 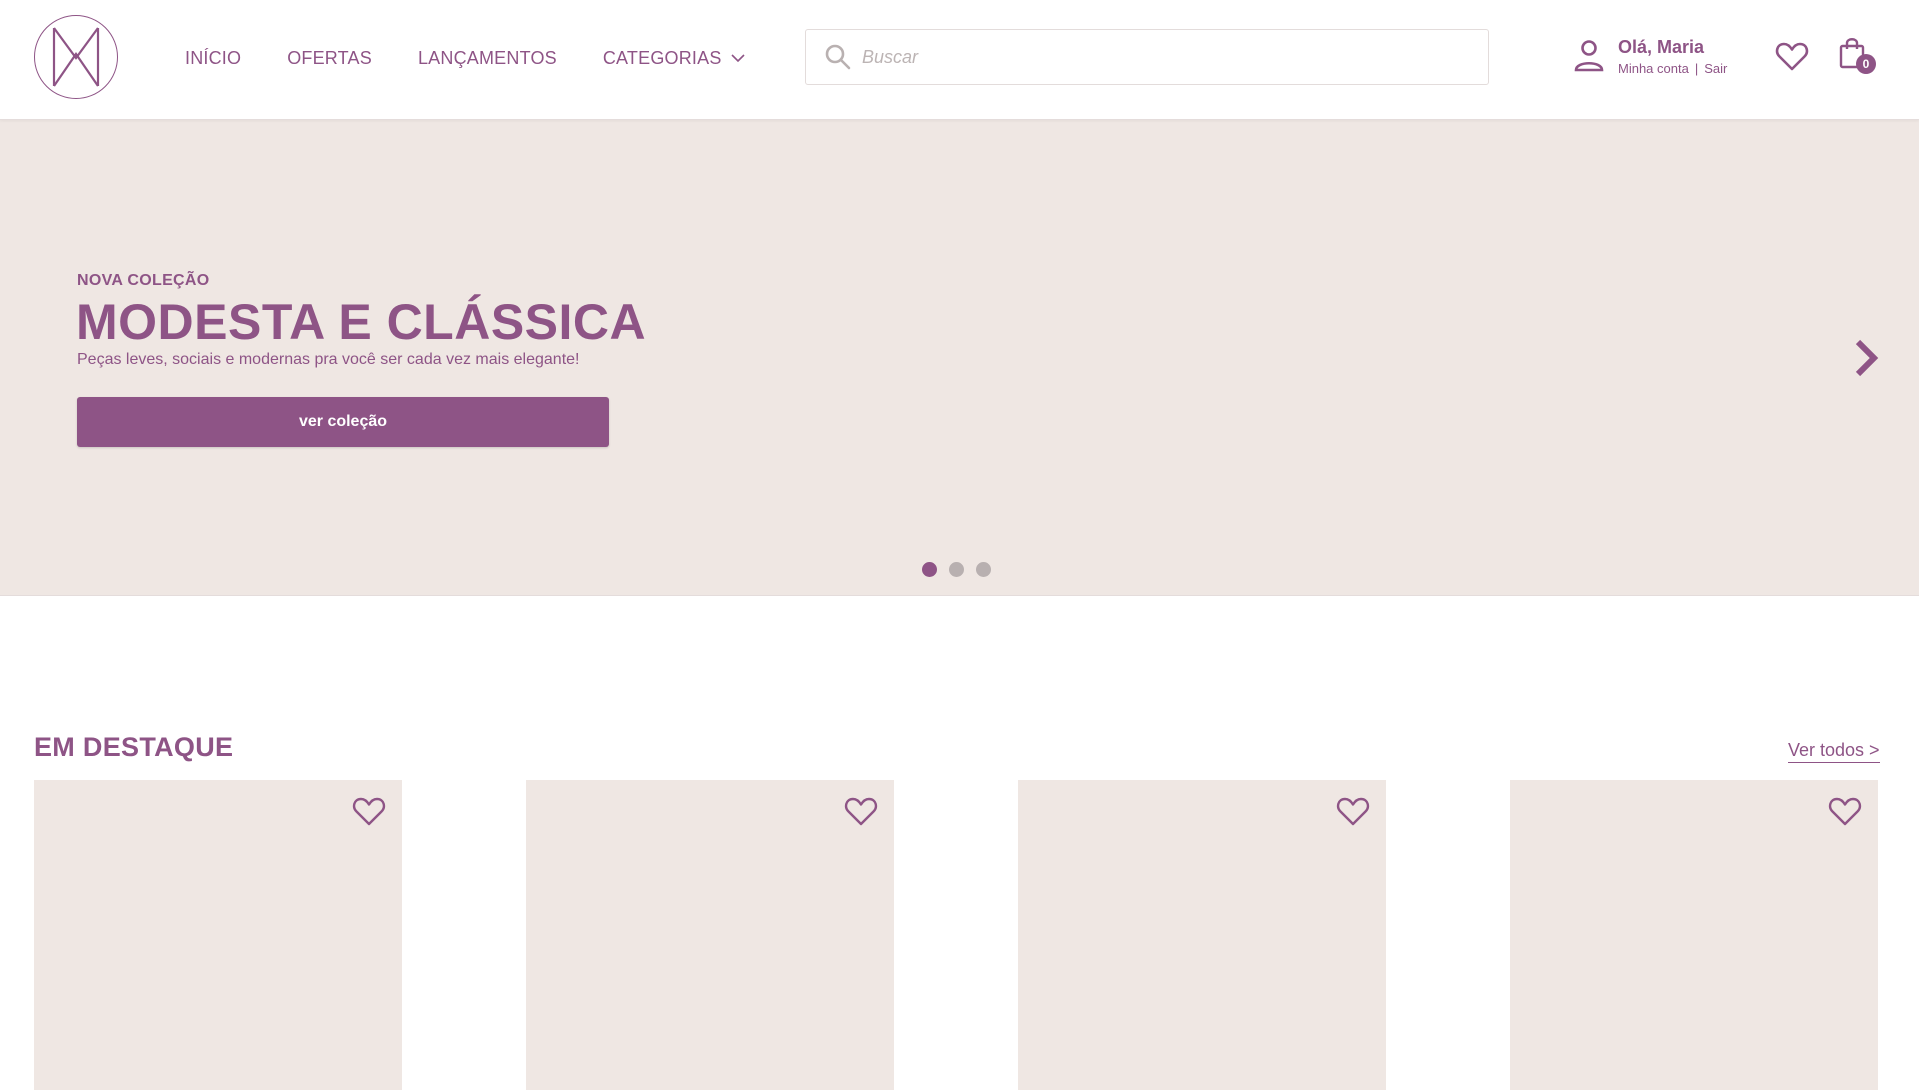 I want to click on nav-item-label: OFERTAS, so click(x=329, y=58).